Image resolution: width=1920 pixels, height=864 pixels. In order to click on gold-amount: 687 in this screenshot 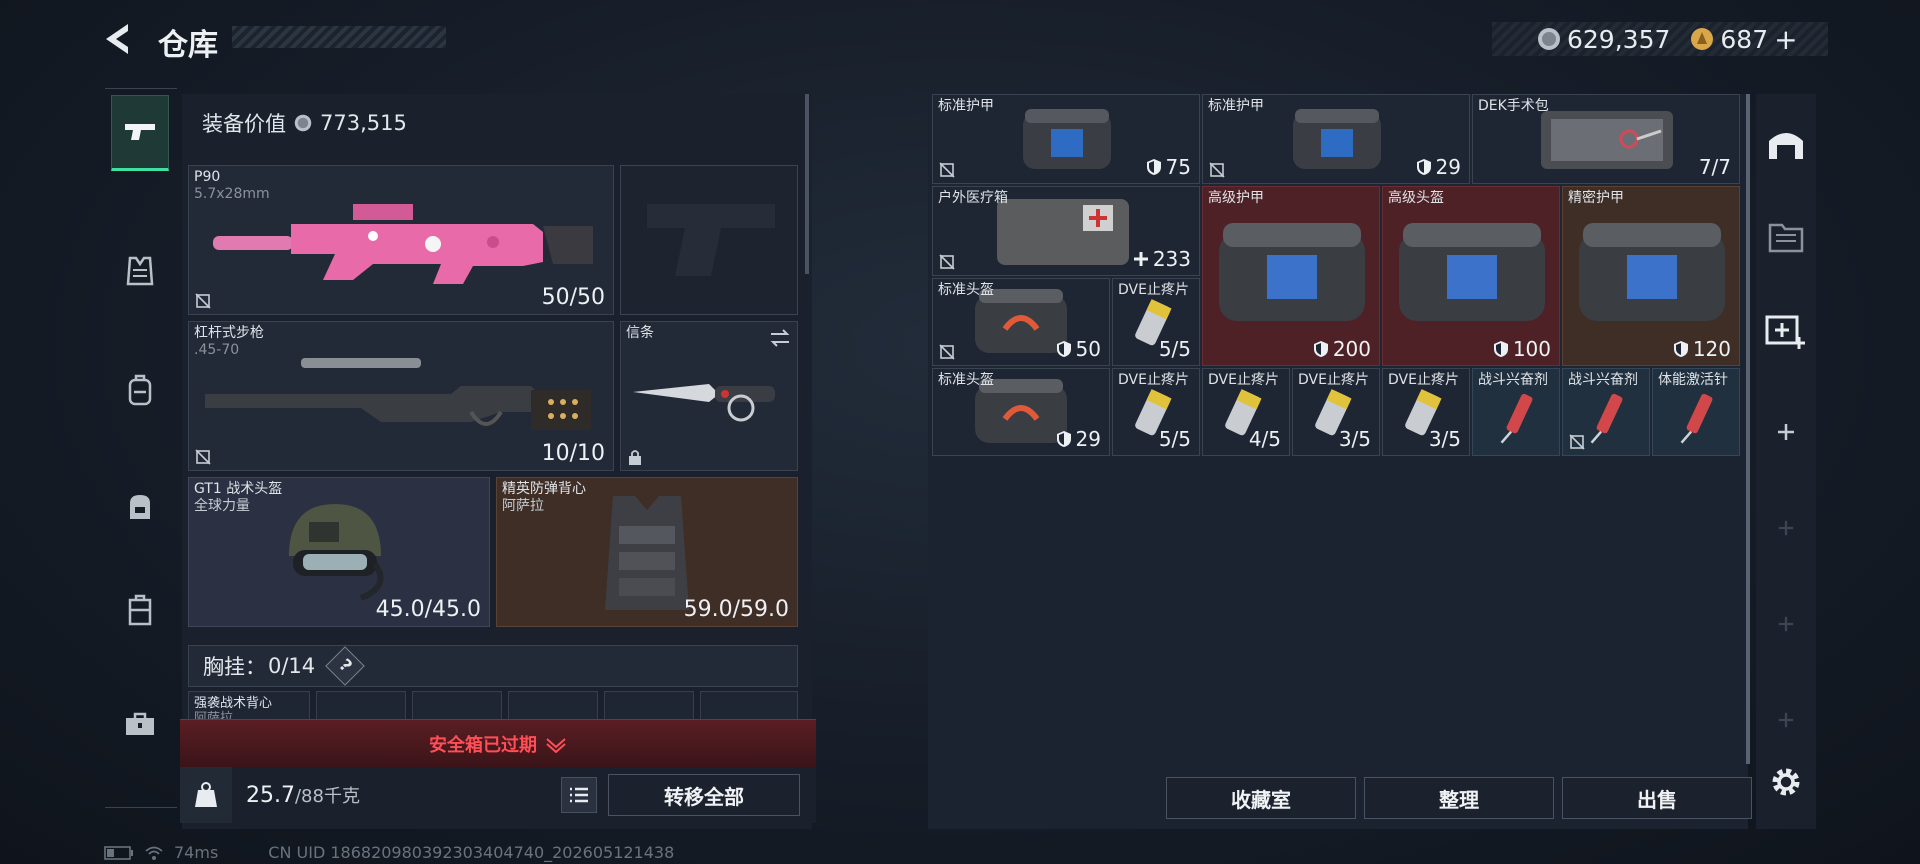, I will do `click(1744, 39)`.